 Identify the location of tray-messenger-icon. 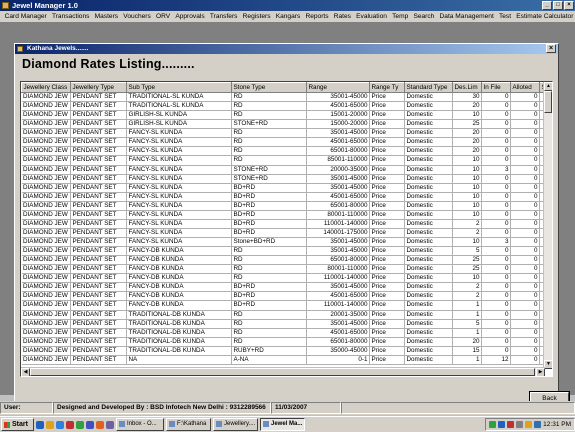
(529, 424).